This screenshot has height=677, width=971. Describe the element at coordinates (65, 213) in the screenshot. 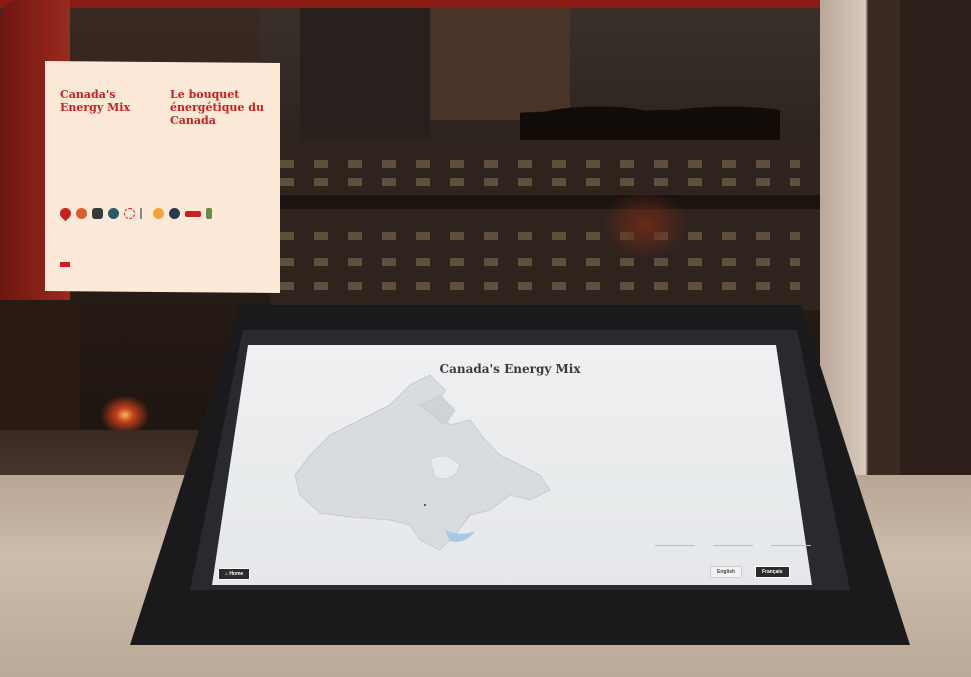

I see `oil-drop-icon` at that location.